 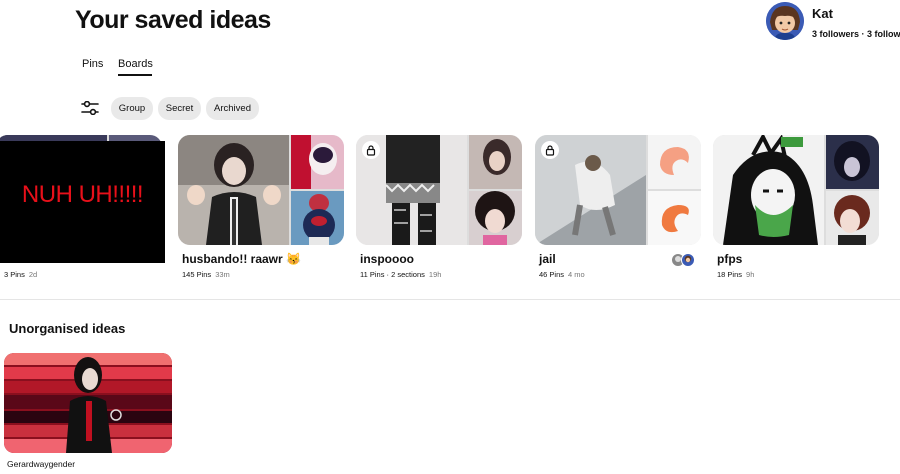 I want to click on board-card-pfps: pfps 18 Pins 9h, so click(x=796, y=207).